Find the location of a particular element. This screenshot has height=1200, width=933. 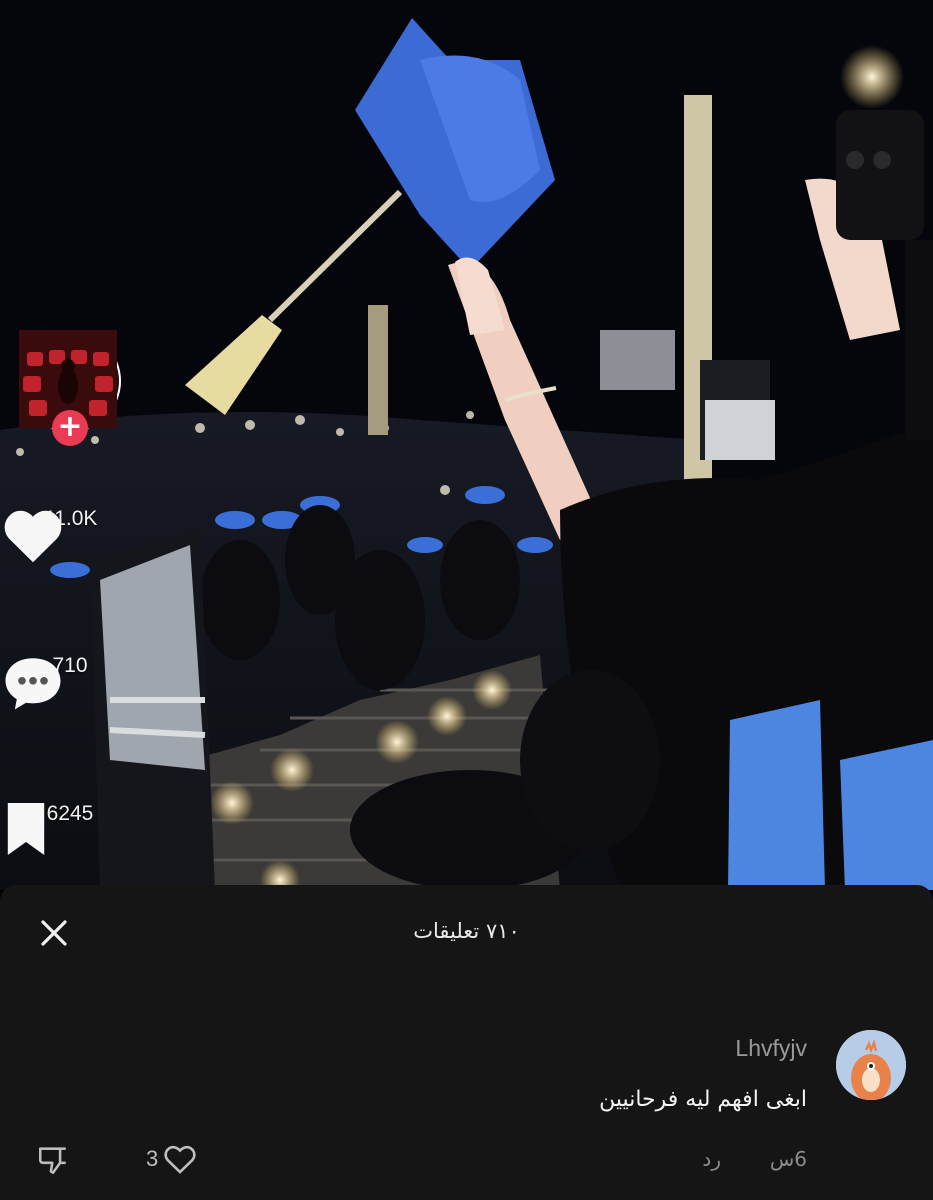

like-button: 41.0K is located at coordinates (70, 534).